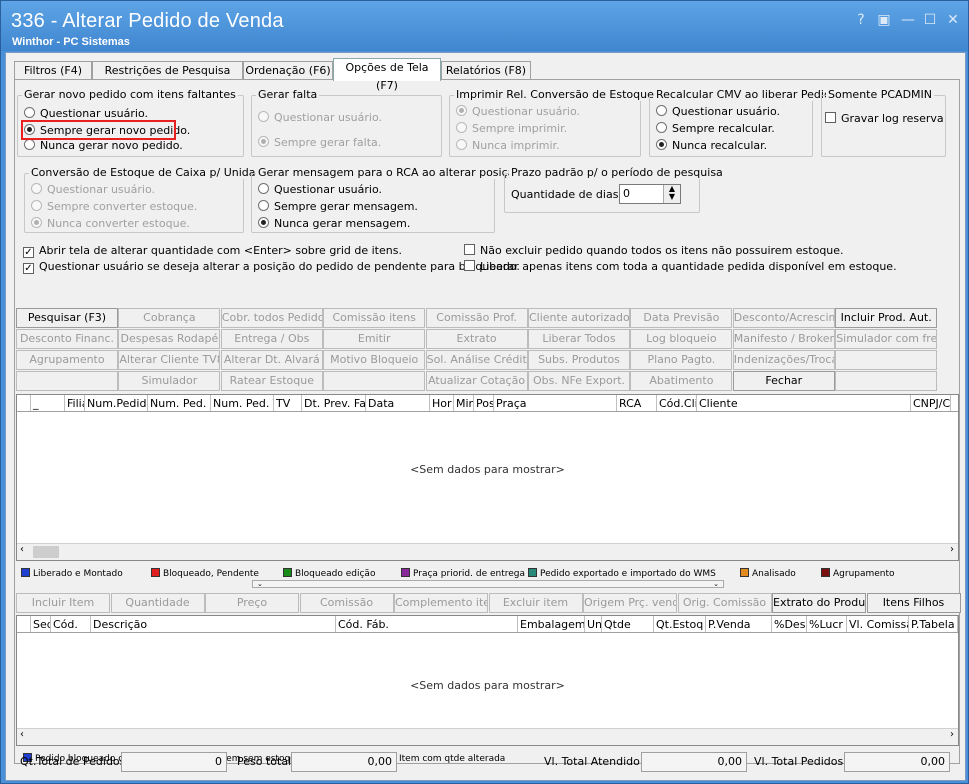 This screenshot has width=969, height=784. What do you see at coordinates (374, 339) in the screenshot?
I see `emitir-button: Emitir` at bounding box center [374, 339].